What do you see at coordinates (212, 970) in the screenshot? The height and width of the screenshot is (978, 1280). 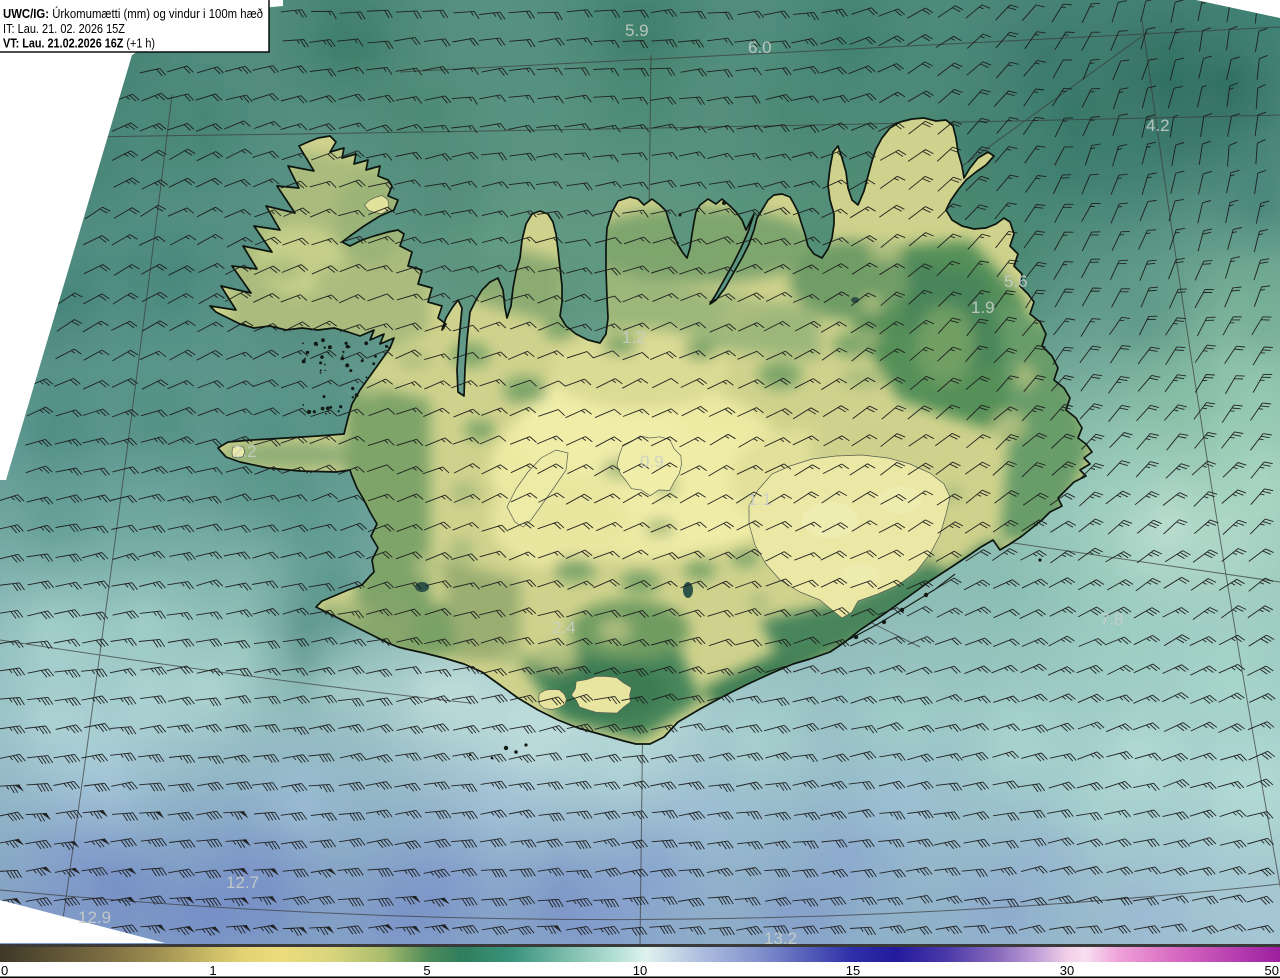 I see `svg-text: 1` at bounding box center [212, 970].